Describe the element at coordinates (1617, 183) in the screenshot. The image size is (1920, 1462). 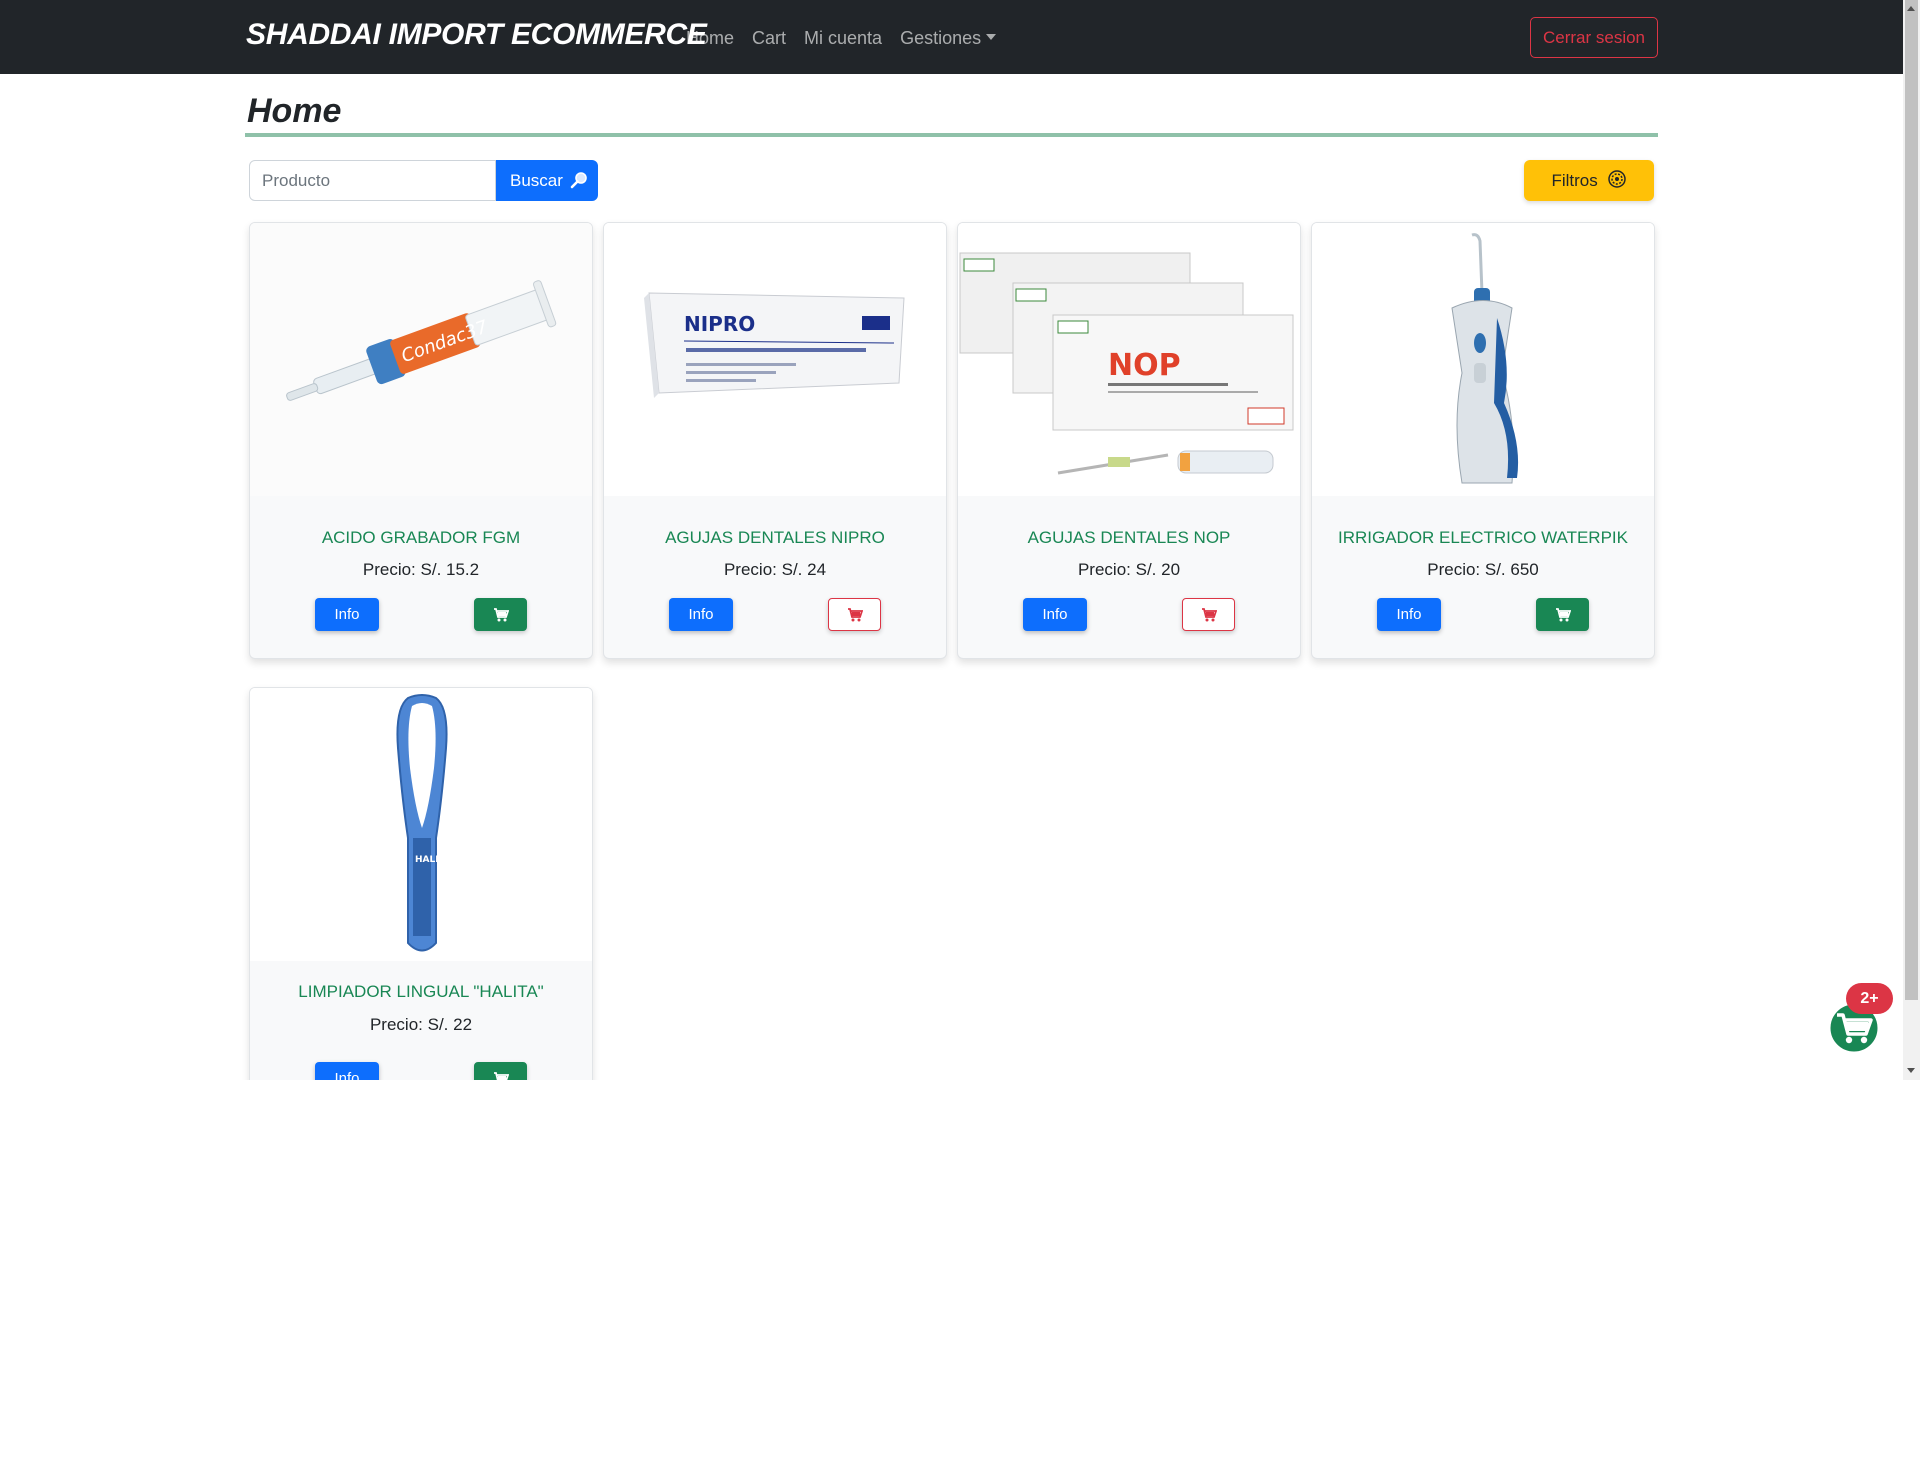
I see `gear-icon` at that location.